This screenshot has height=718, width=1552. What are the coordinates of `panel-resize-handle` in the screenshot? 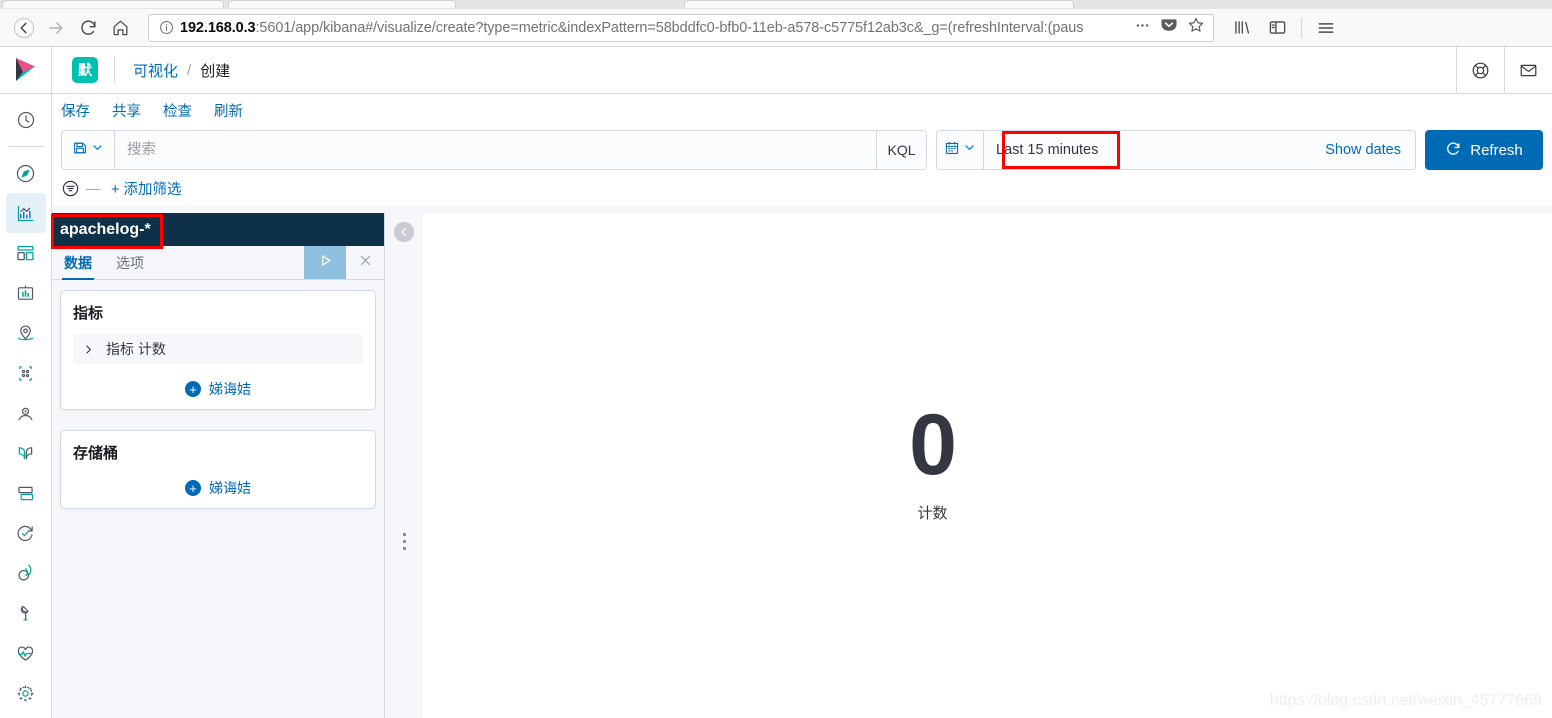 It's located at (404, 541).